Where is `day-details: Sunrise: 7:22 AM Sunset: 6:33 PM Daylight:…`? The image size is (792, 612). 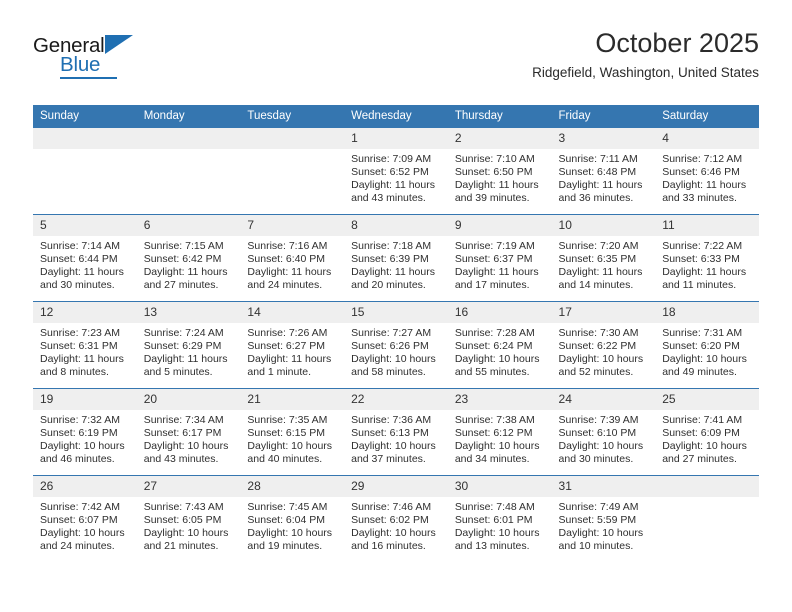 day-details: Sunrise: 7:22 AM Sunset: 6:33 PM Daylight:… is located at coordinates (707, 264).